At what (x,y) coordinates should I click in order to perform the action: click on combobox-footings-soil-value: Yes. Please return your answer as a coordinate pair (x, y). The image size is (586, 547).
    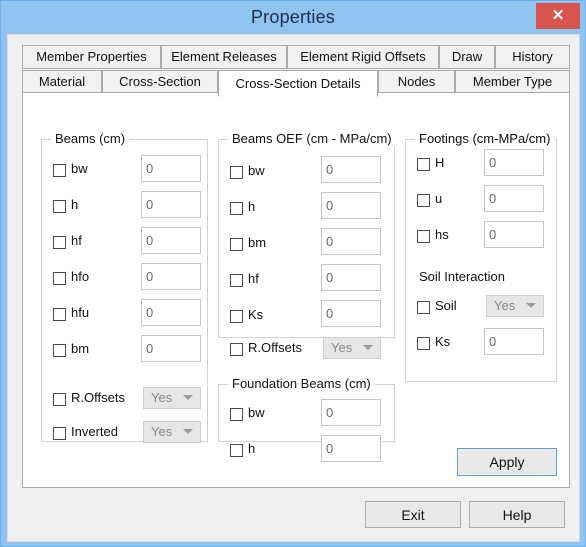
    Looking at the image, I should click on (505, 305).